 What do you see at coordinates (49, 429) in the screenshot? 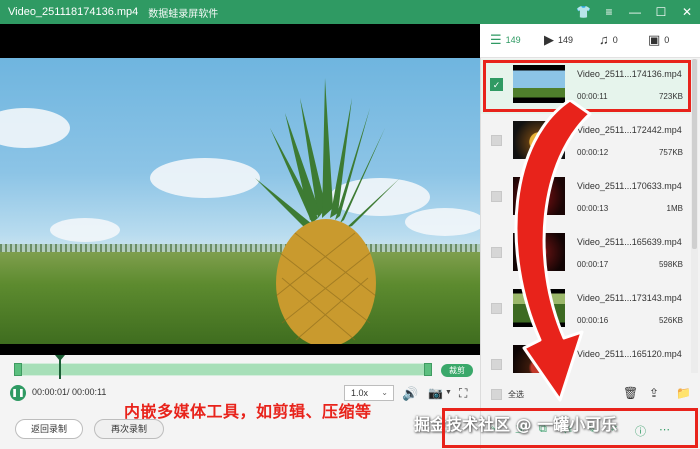
I see `back-to-record-button: 返回录制` at bounding box center [49, 429].